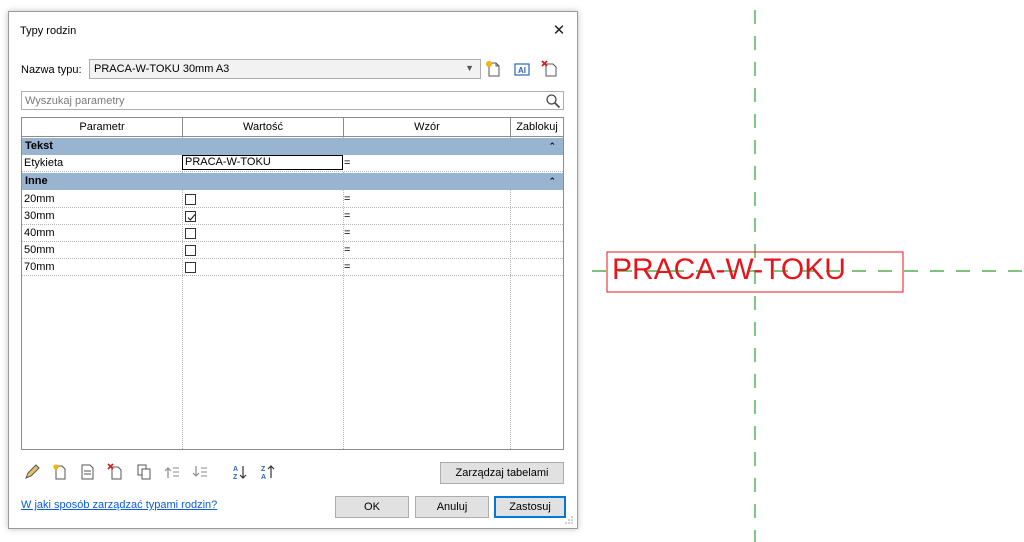  What do you see at coordinates (144, 472) in the screenshot?
I see `copy-icon` at bounding box center [144, 472].